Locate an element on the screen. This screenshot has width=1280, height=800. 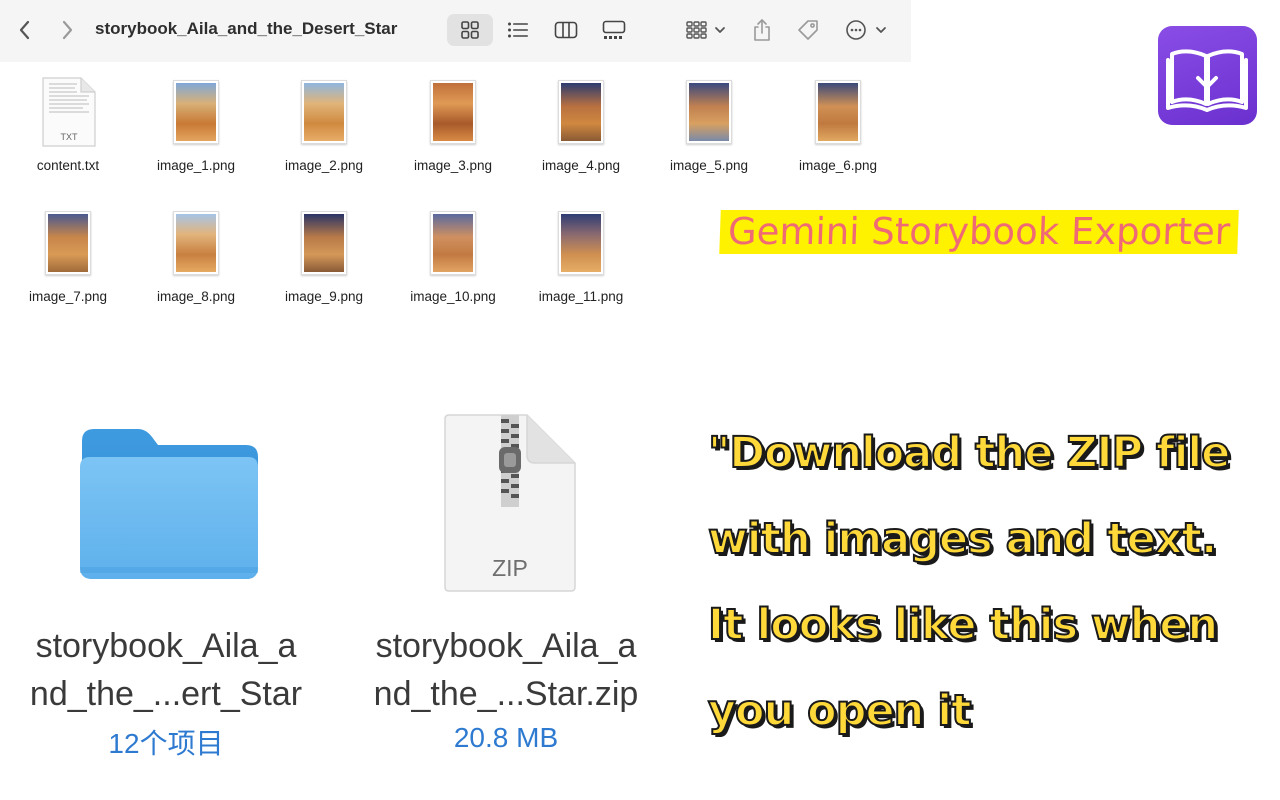
group-icon is located at coordinates (706, 30).